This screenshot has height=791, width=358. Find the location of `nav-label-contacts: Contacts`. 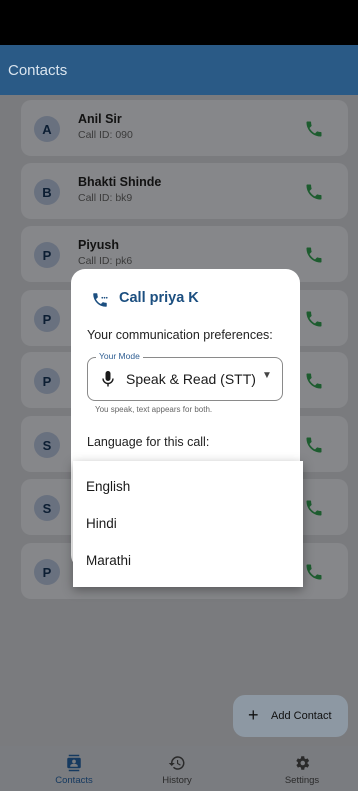

nav-label-contacts: Contacts is located at coordinates (74, 780).